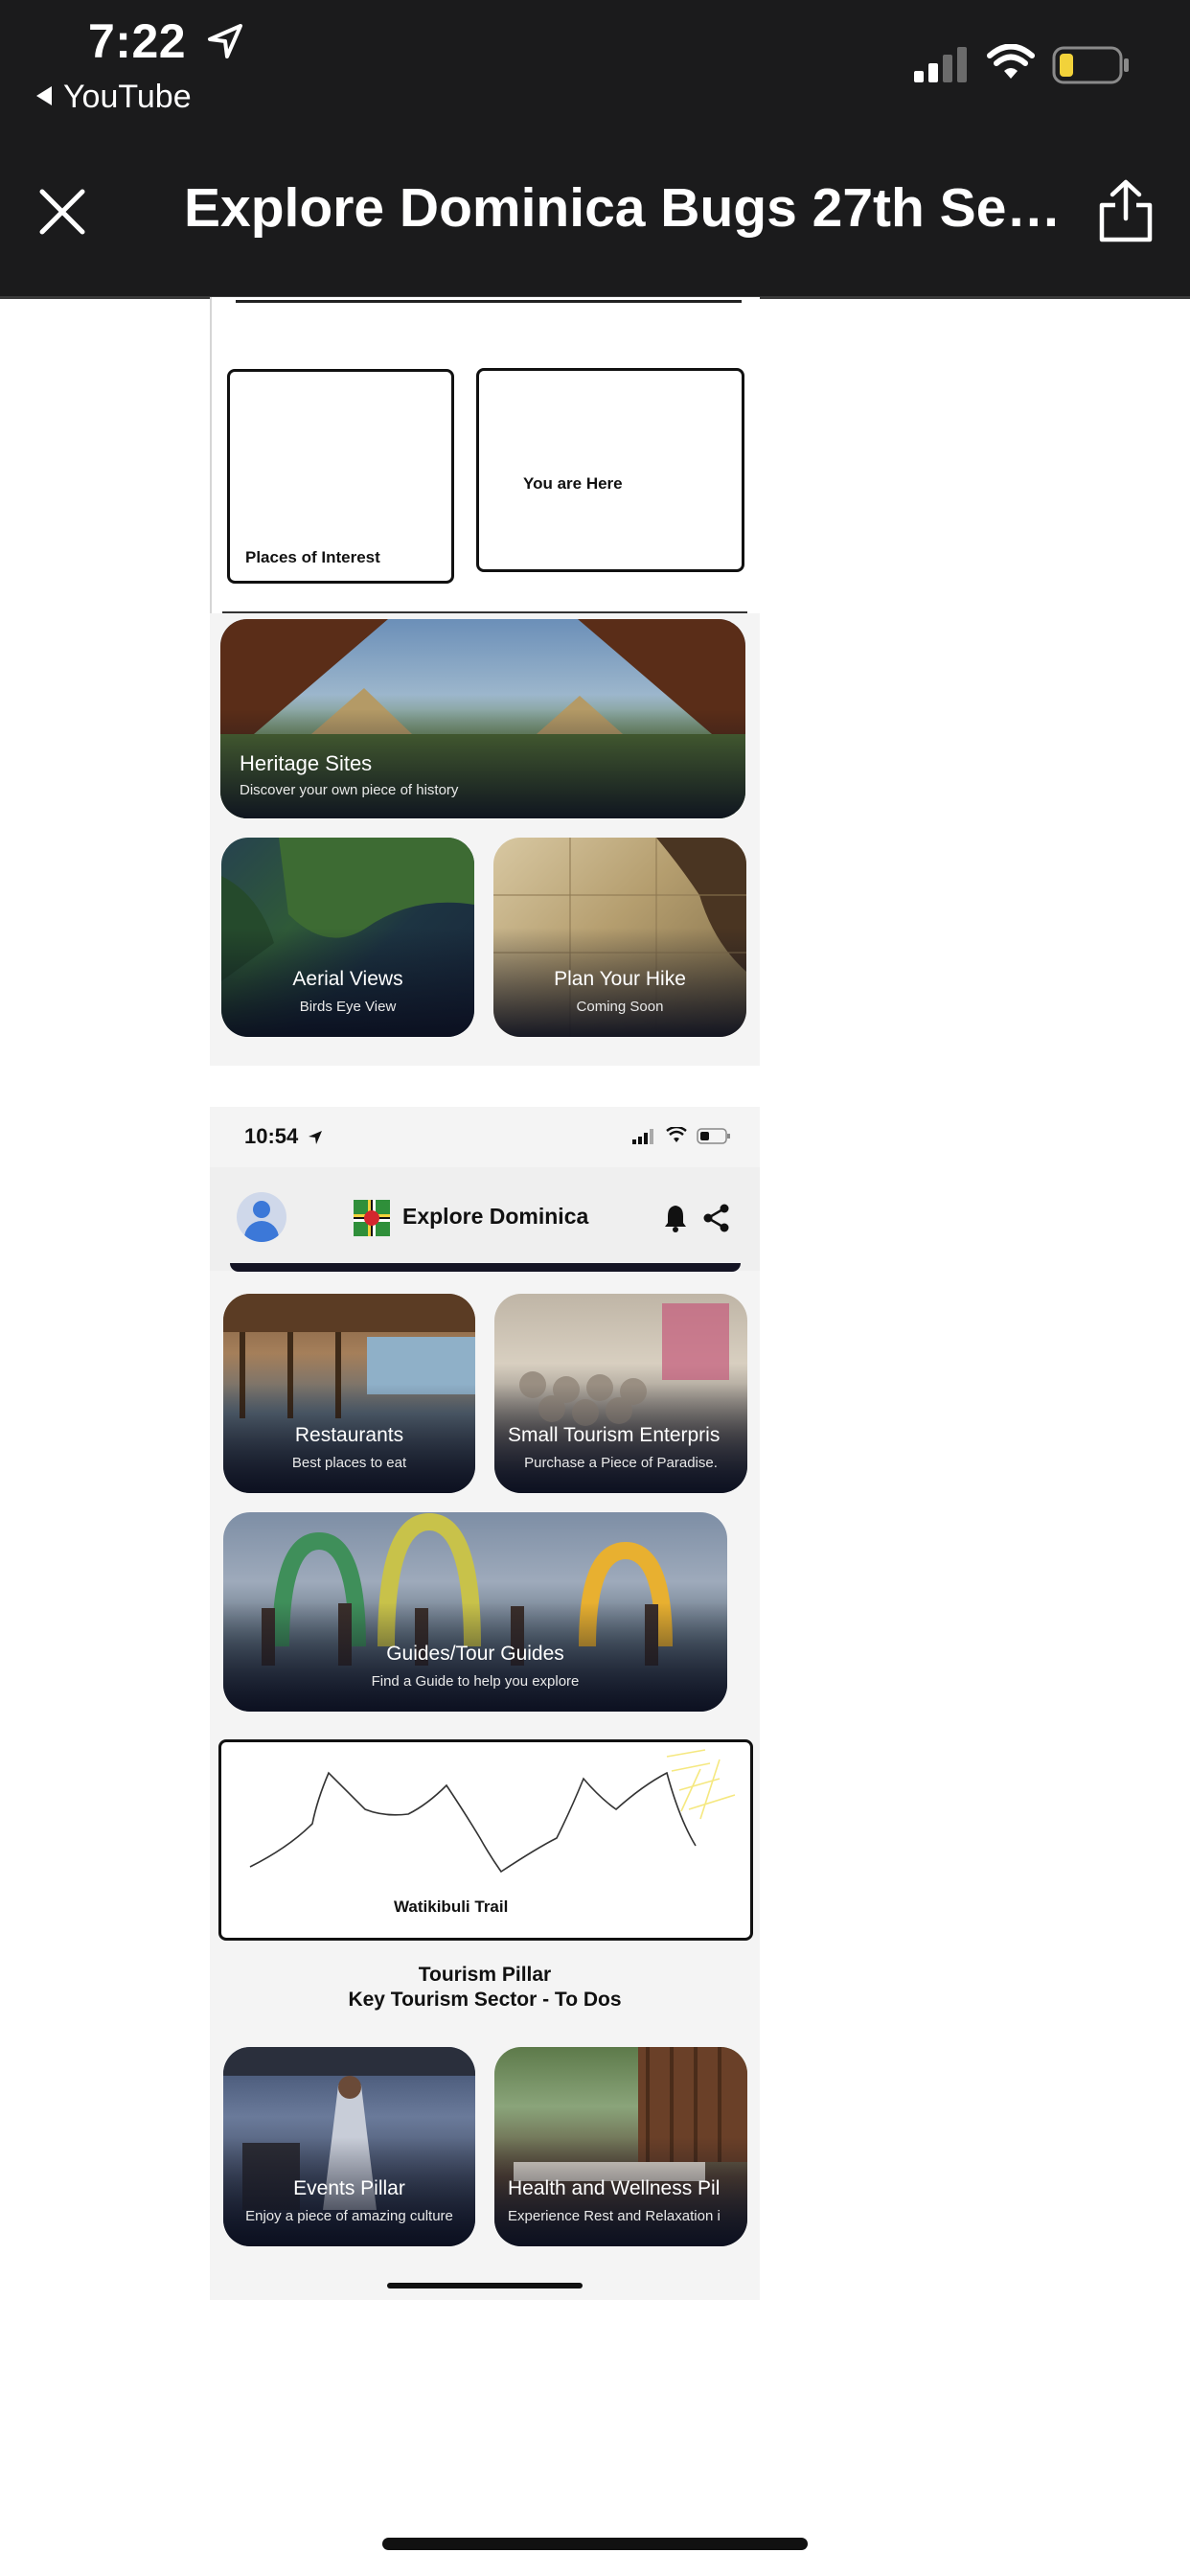 This screenshot has width=1190, height=2576. Describe the element at coordinates (350, 790) in the screenshot. I see `heritage-sites-subtitle: Discover your own piece of history` at that location.